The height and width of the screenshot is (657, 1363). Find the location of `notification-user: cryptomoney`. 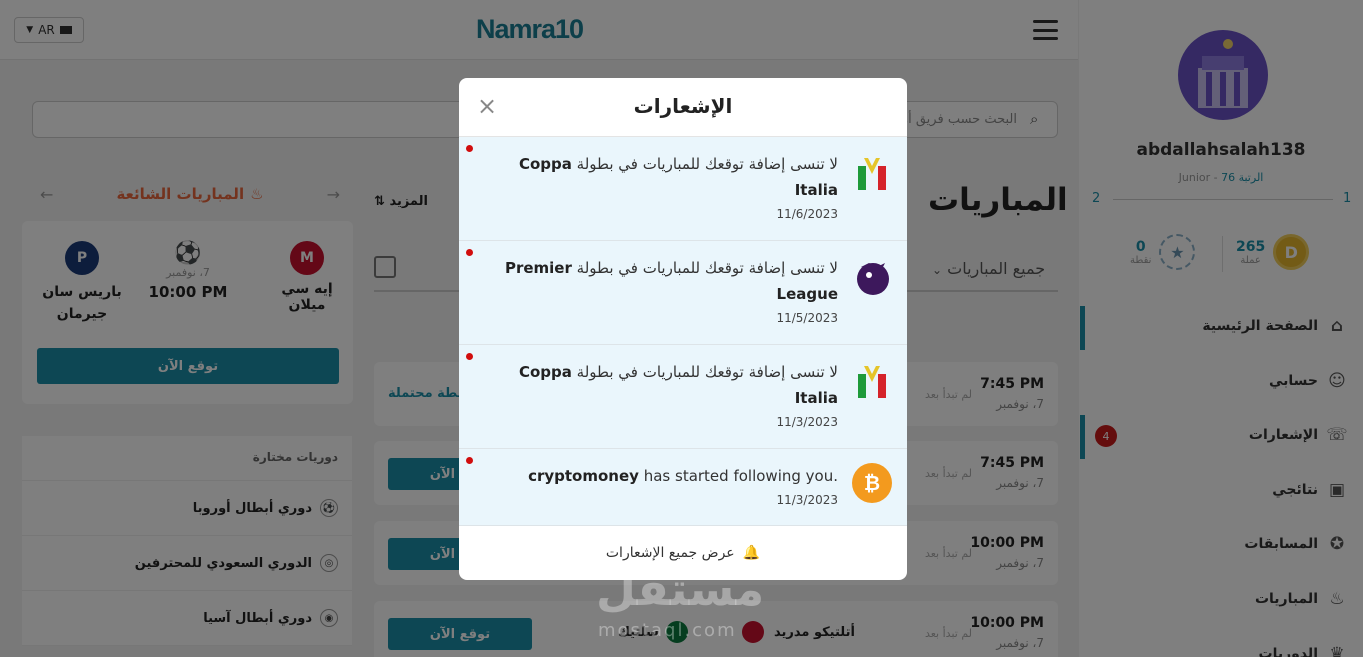

notification-user: cryptomoney is located at coordinates (583, 476).